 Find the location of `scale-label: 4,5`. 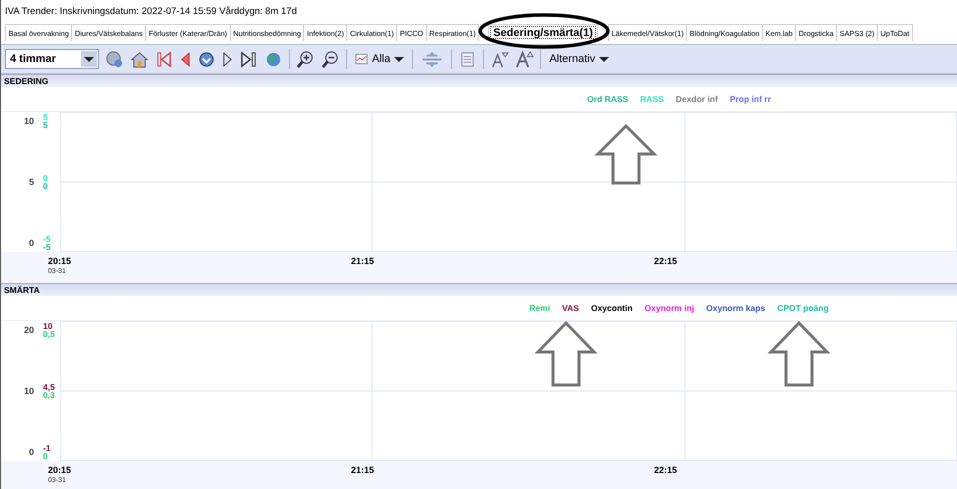

scale-label: 4,5 is located at coordinates (49, 387).